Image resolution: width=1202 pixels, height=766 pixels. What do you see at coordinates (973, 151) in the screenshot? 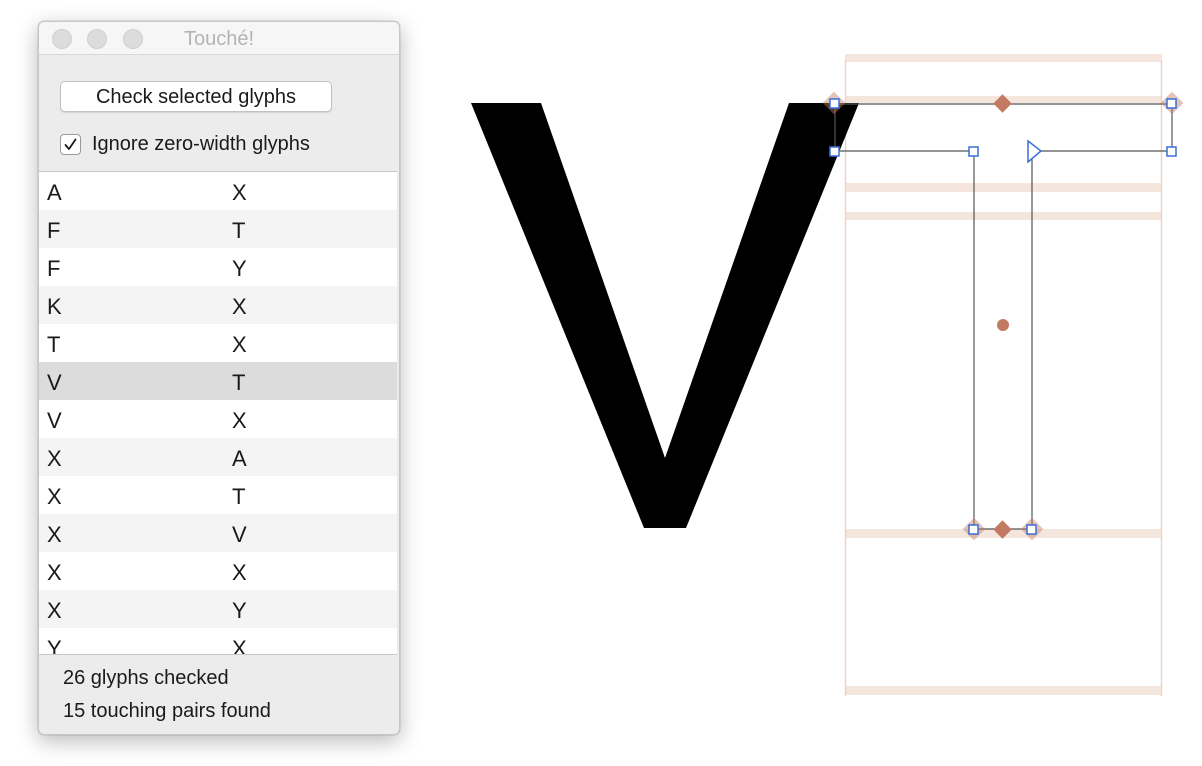
I see `node-stem-left-top` at bounding box center [973, 151].